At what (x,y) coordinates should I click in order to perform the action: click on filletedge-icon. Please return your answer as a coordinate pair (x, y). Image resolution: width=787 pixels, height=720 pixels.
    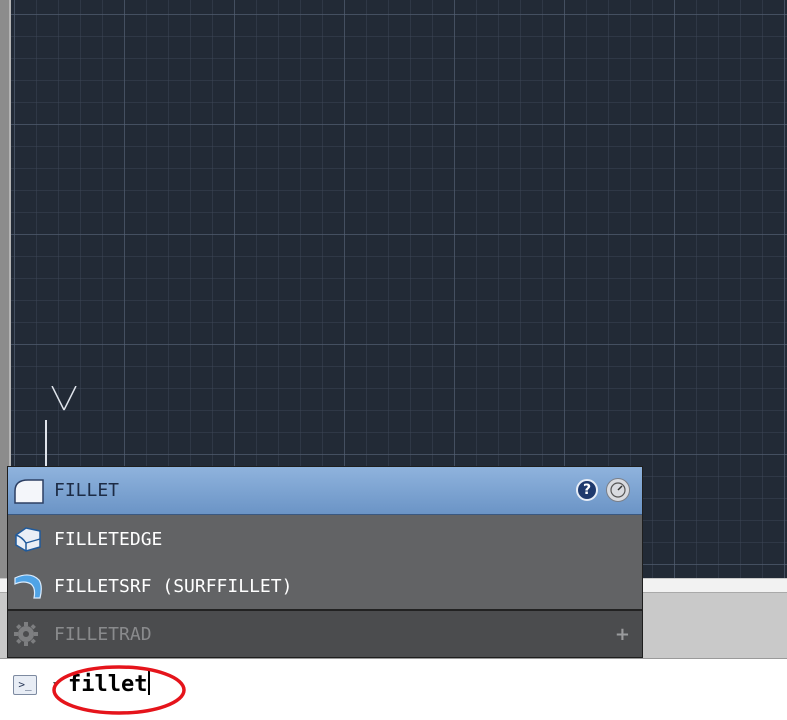
    Looking at the image, I should click on (29, 539).